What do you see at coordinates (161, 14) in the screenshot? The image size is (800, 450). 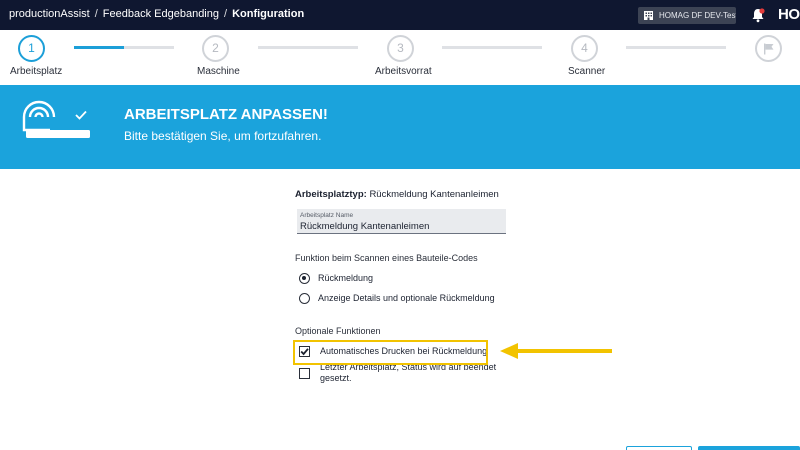 I see `breadcrumb-parent: Feedback Edgebanding` at bounding box center [161, 14].